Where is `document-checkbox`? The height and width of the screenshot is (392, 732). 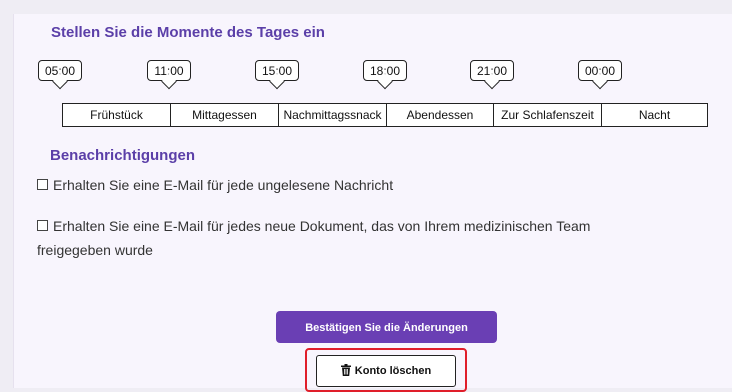
document-checkbox is located at coordinates (42, 225).